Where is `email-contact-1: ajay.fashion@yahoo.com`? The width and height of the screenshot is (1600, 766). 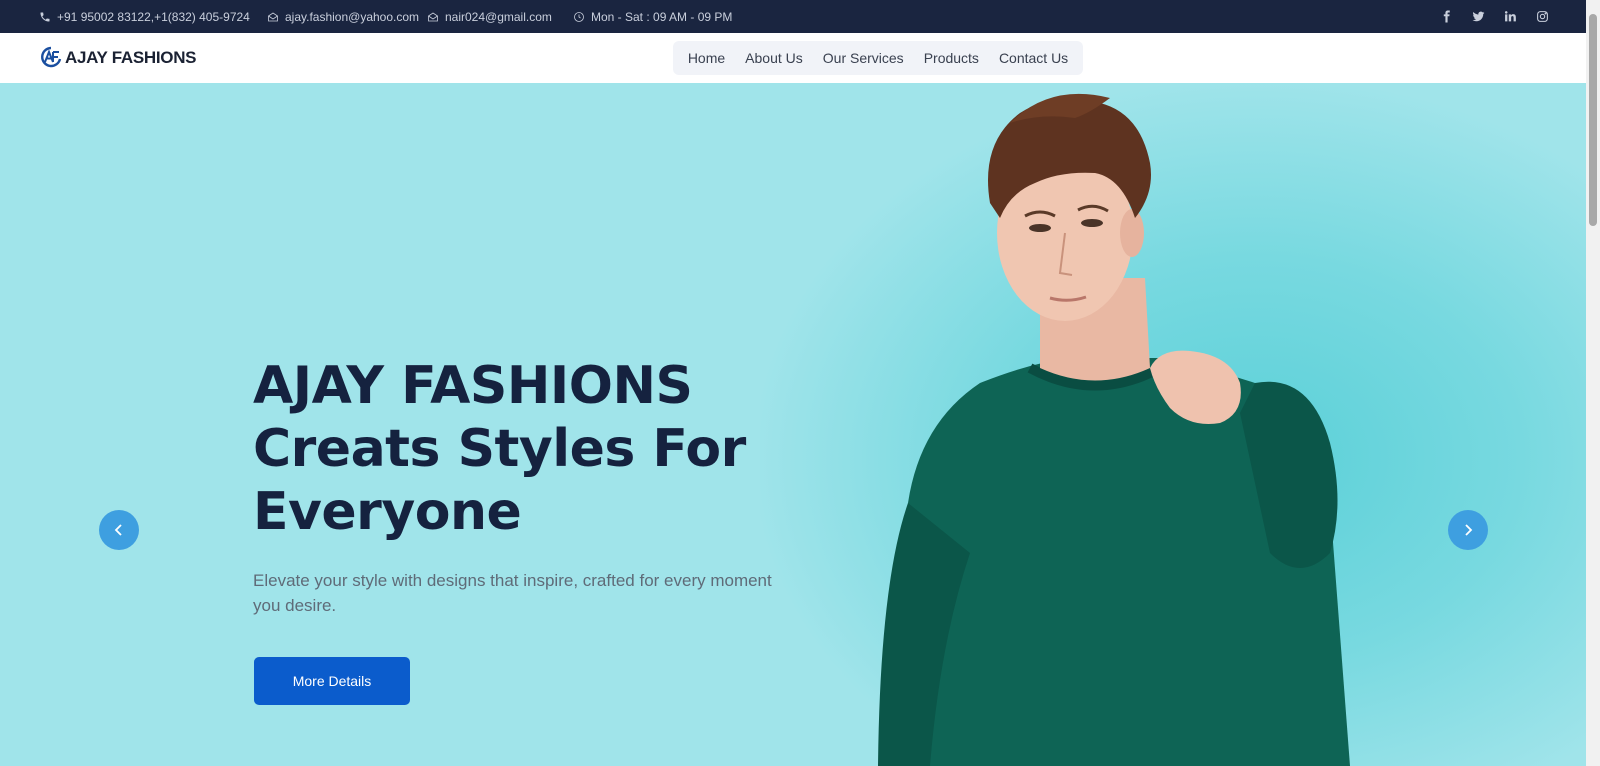
email-contact-1: ajay.fashion@yahoo.com is located at coordinates (343, 16).